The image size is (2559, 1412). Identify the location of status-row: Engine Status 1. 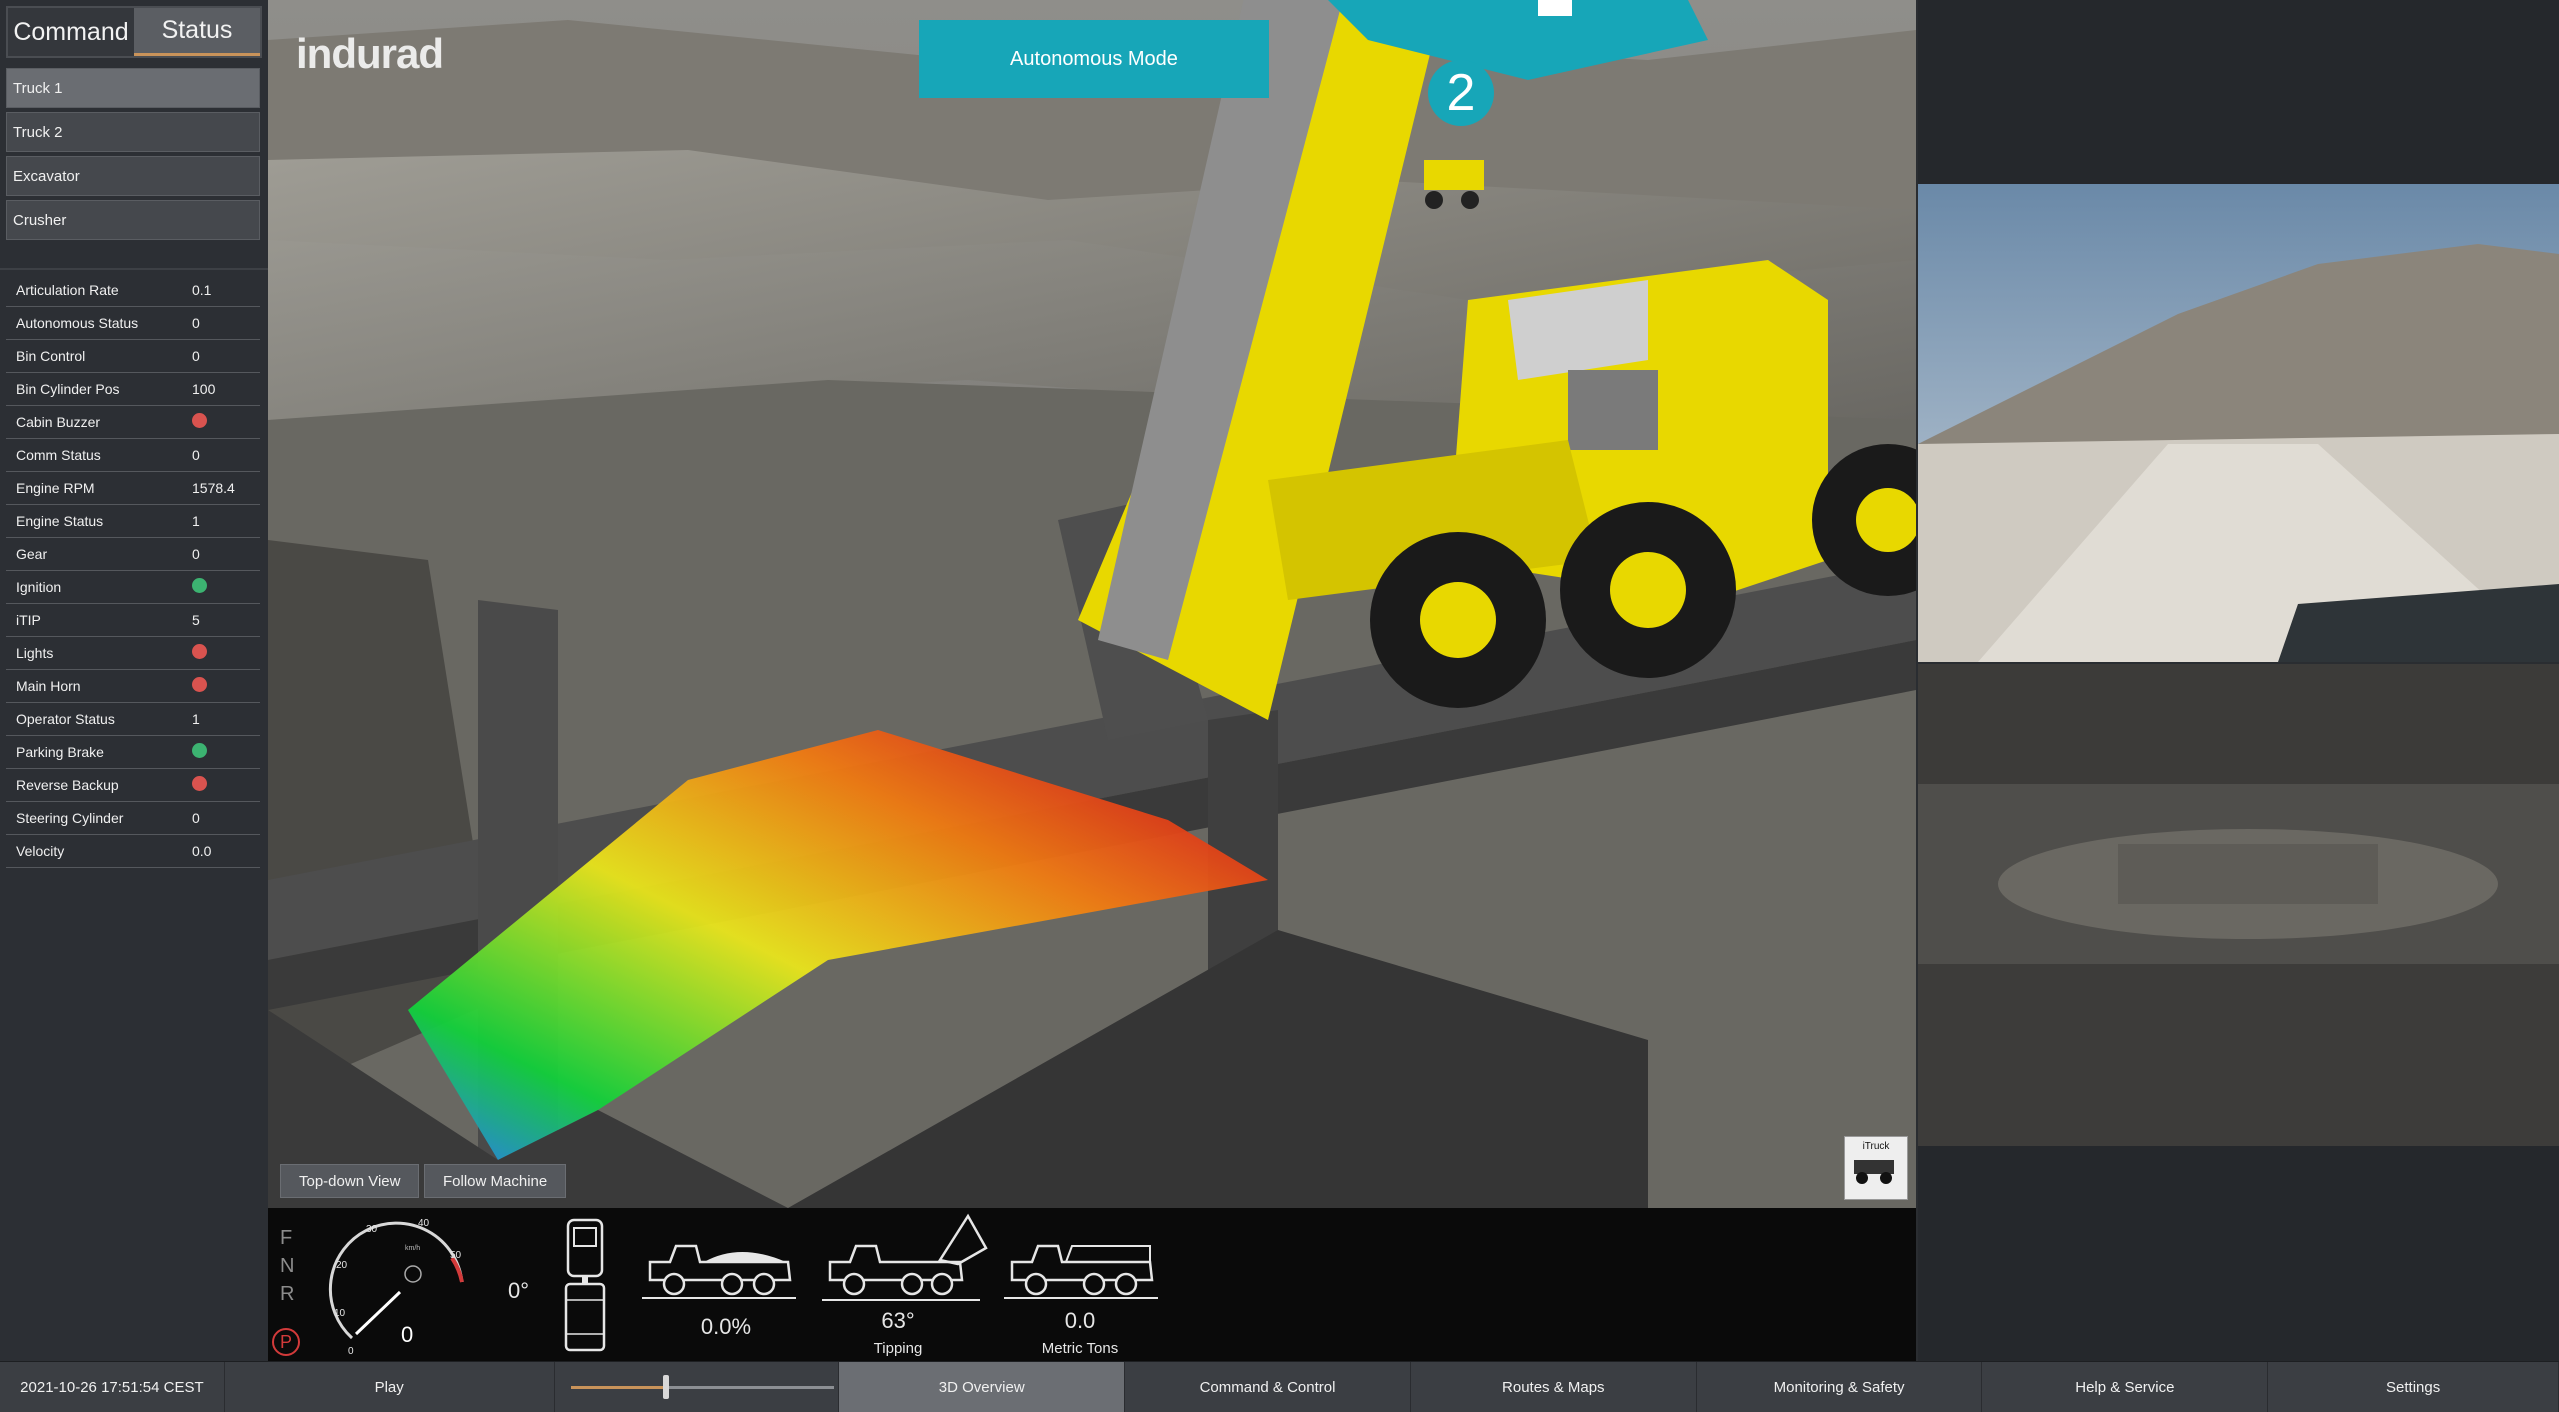
(133, 521).